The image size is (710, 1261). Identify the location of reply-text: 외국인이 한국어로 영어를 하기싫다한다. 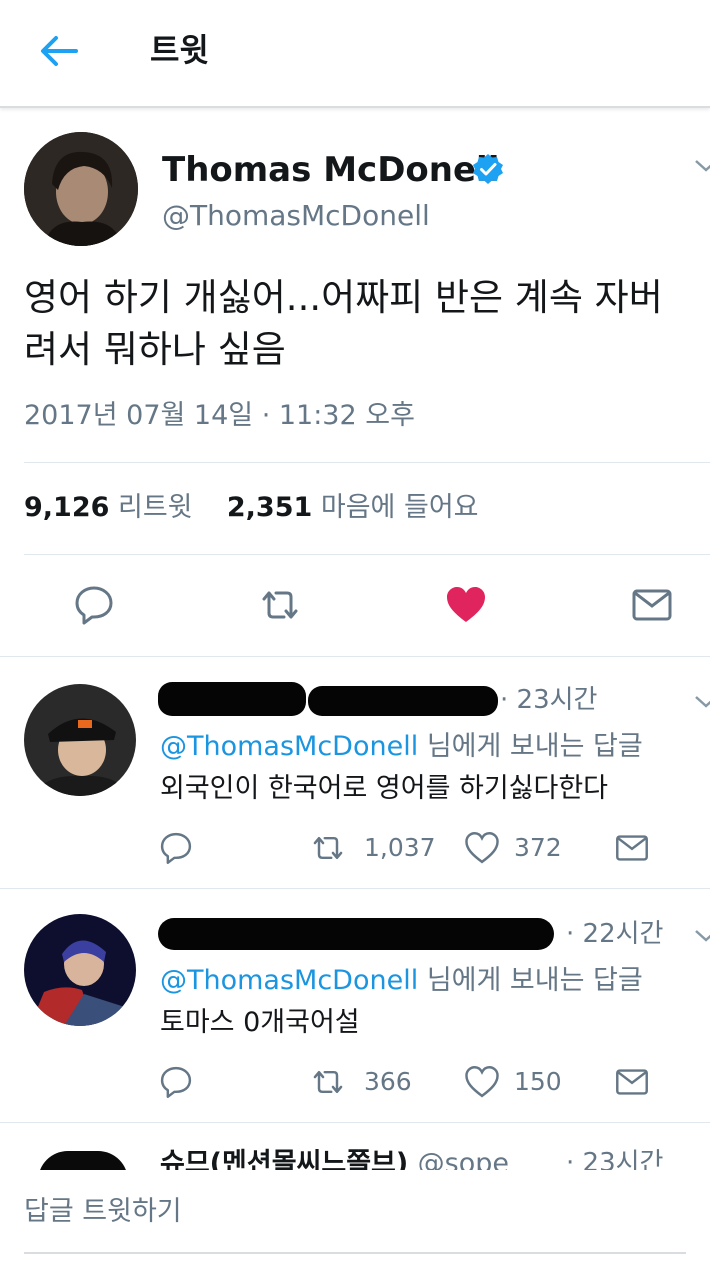
(384, 788).